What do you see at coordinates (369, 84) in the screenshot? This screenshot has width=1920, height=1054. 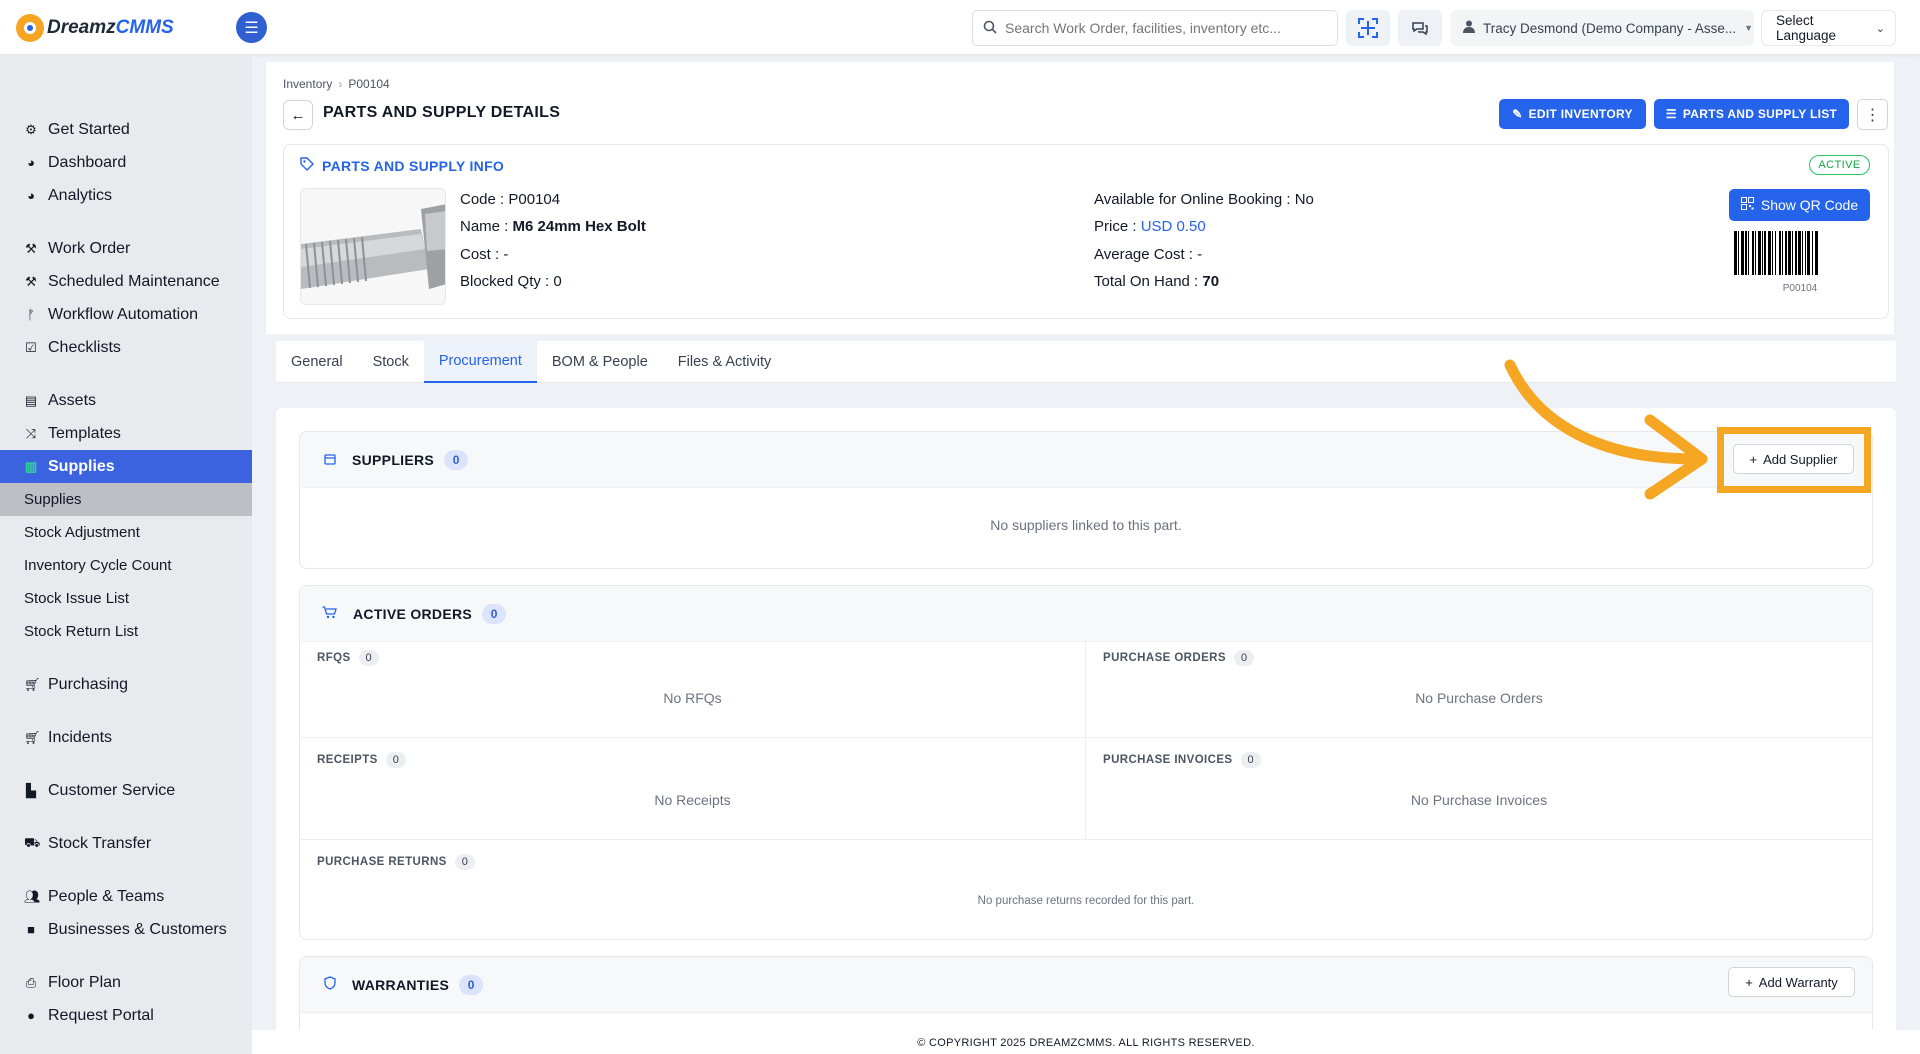 I see `breadcrumb-current: P00104` at bounding box center [369, 84].